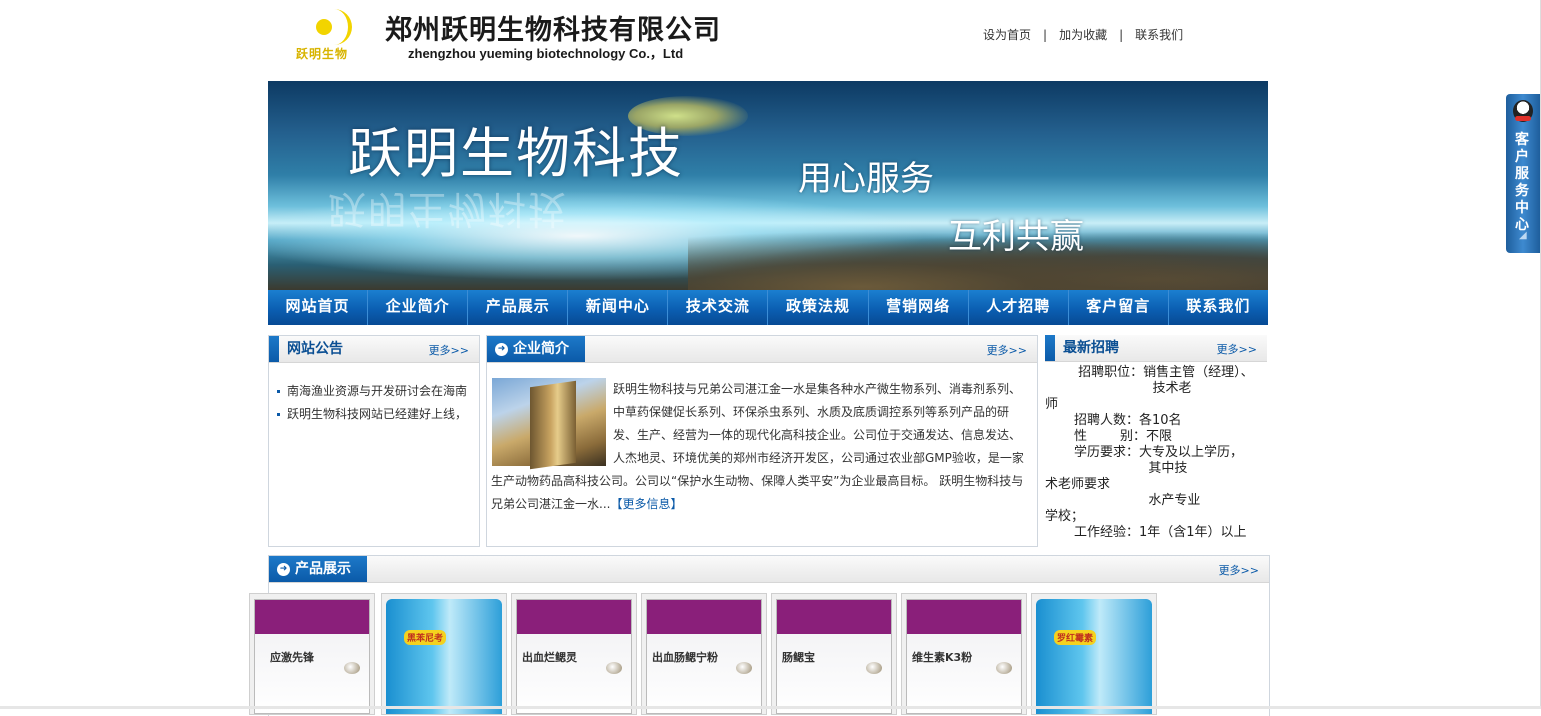  What do you see at coordinates (618, 307) in the screenshot?
I see `nav-news: 新闻中心` at bounding box center [618, 307].